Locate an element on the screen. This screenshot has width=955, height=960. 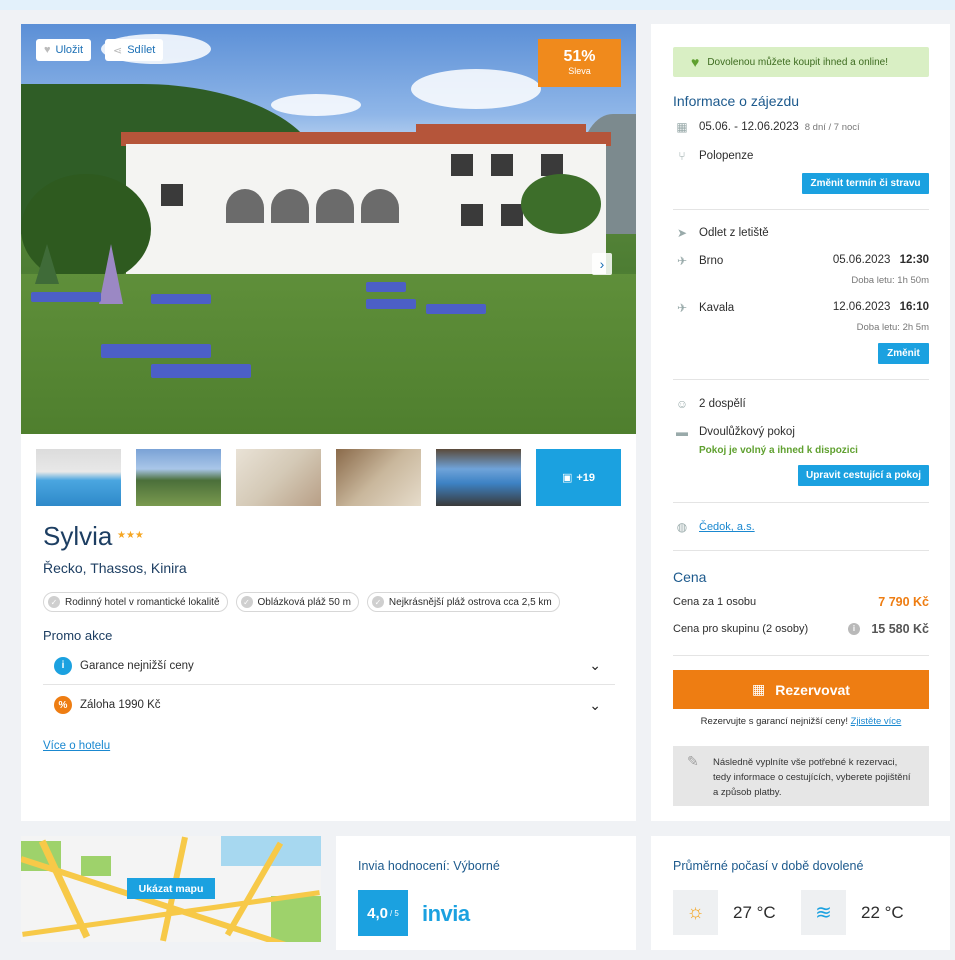
promo-lowest-price: i Garance nejnižší ceny ⌄ is located at coordinates (329, 666).